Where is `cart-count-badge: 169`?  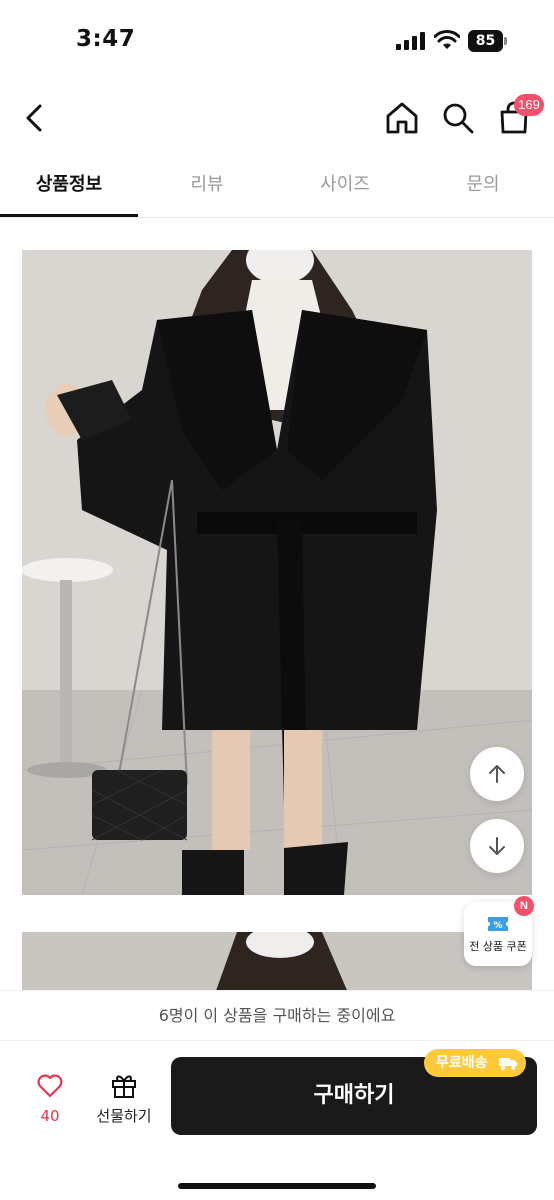 cart-count-badge: 169 is located at coordinates (529, 105).